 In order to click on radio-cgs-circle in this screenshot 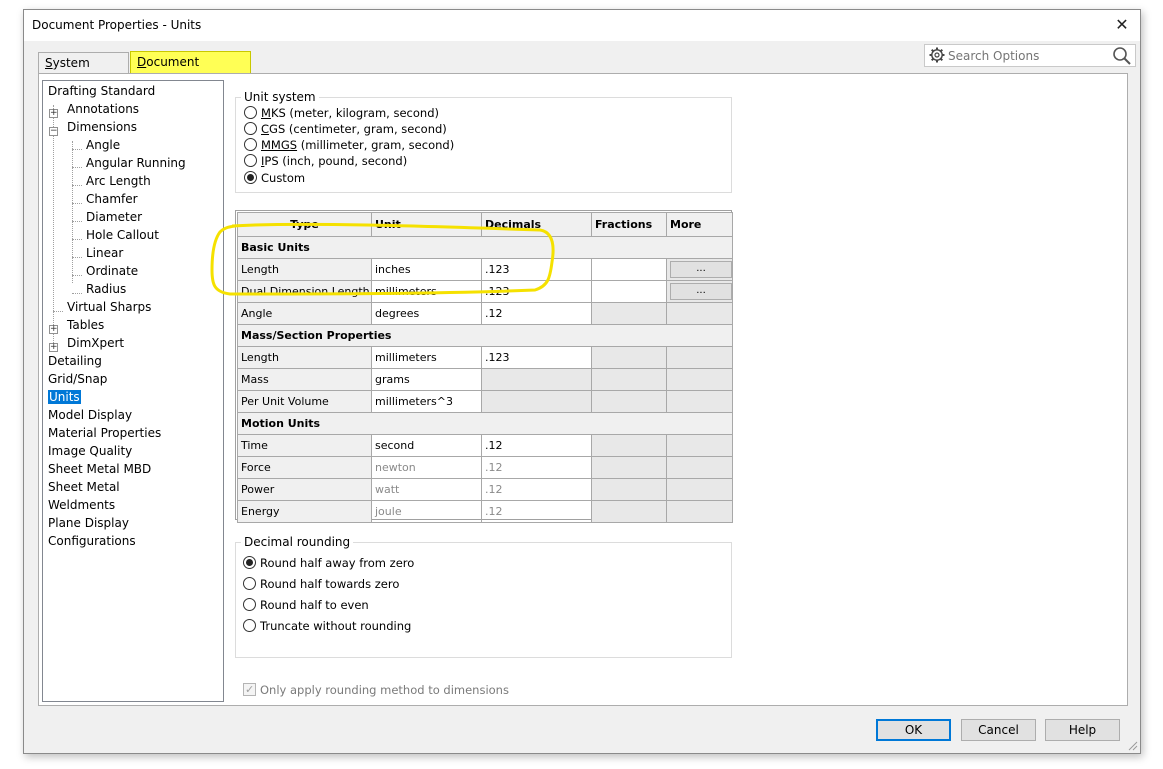, I will do `click(250, 128)`.